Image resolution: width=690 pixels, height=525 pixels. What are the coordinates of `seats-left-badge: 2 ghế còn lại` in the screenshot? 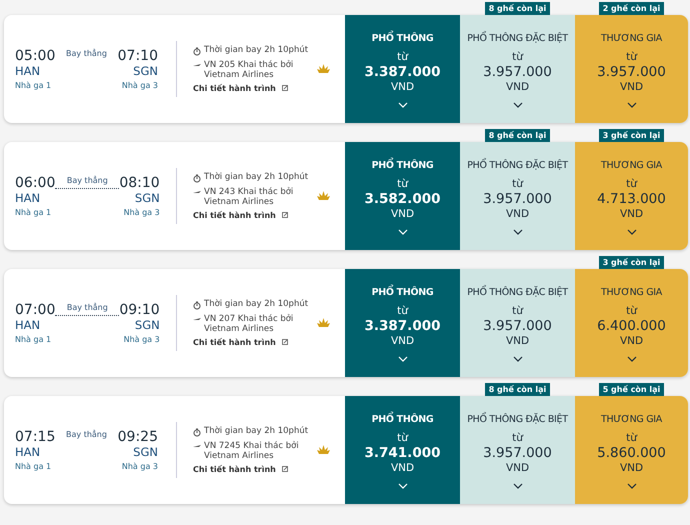 It's located at (631, 8).